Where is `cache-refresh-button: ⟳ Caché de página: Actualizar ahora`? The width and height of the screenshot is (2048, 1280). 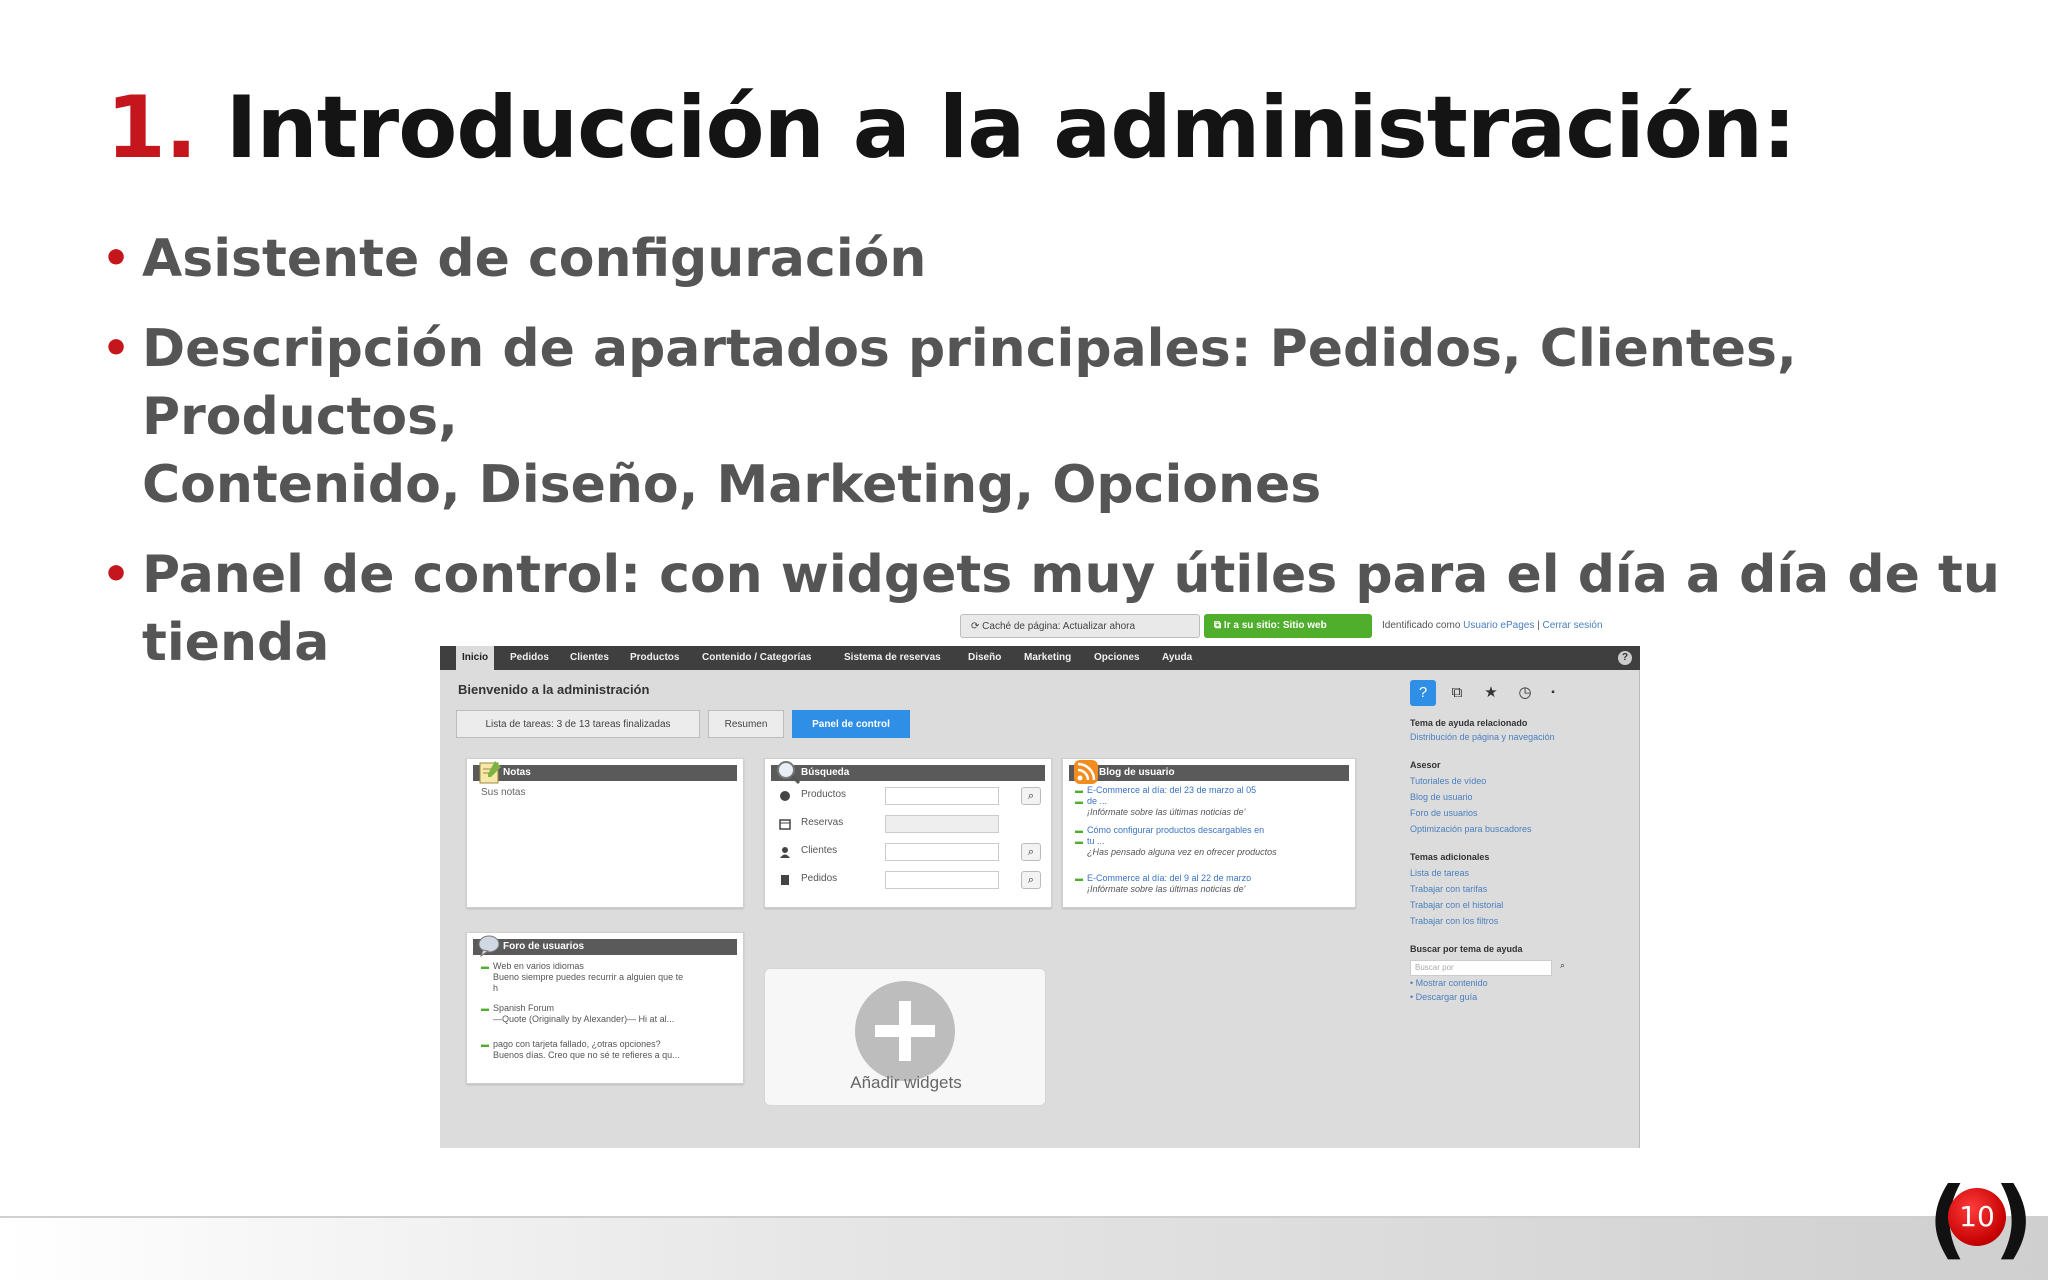
cache-refresh-button: ⟳ Caché de página: Actualizar ahora is located at coordinates (1080, 626).